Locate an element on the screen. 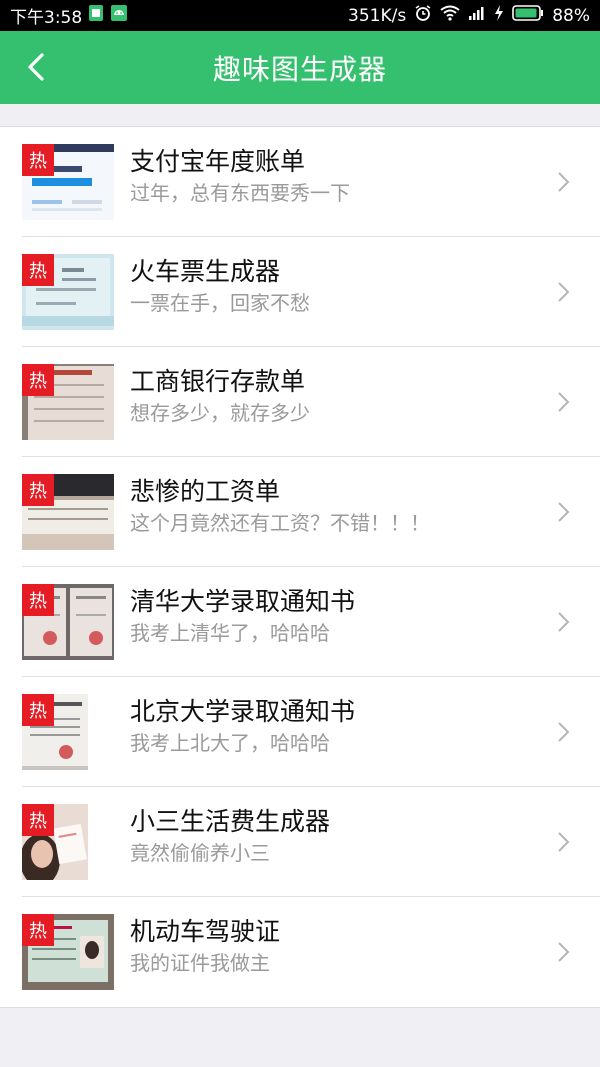 Image resolution: width=600 pixels, height=1067 pixels. item-title: 火车票生成器 is located at coordinates (205, 271).